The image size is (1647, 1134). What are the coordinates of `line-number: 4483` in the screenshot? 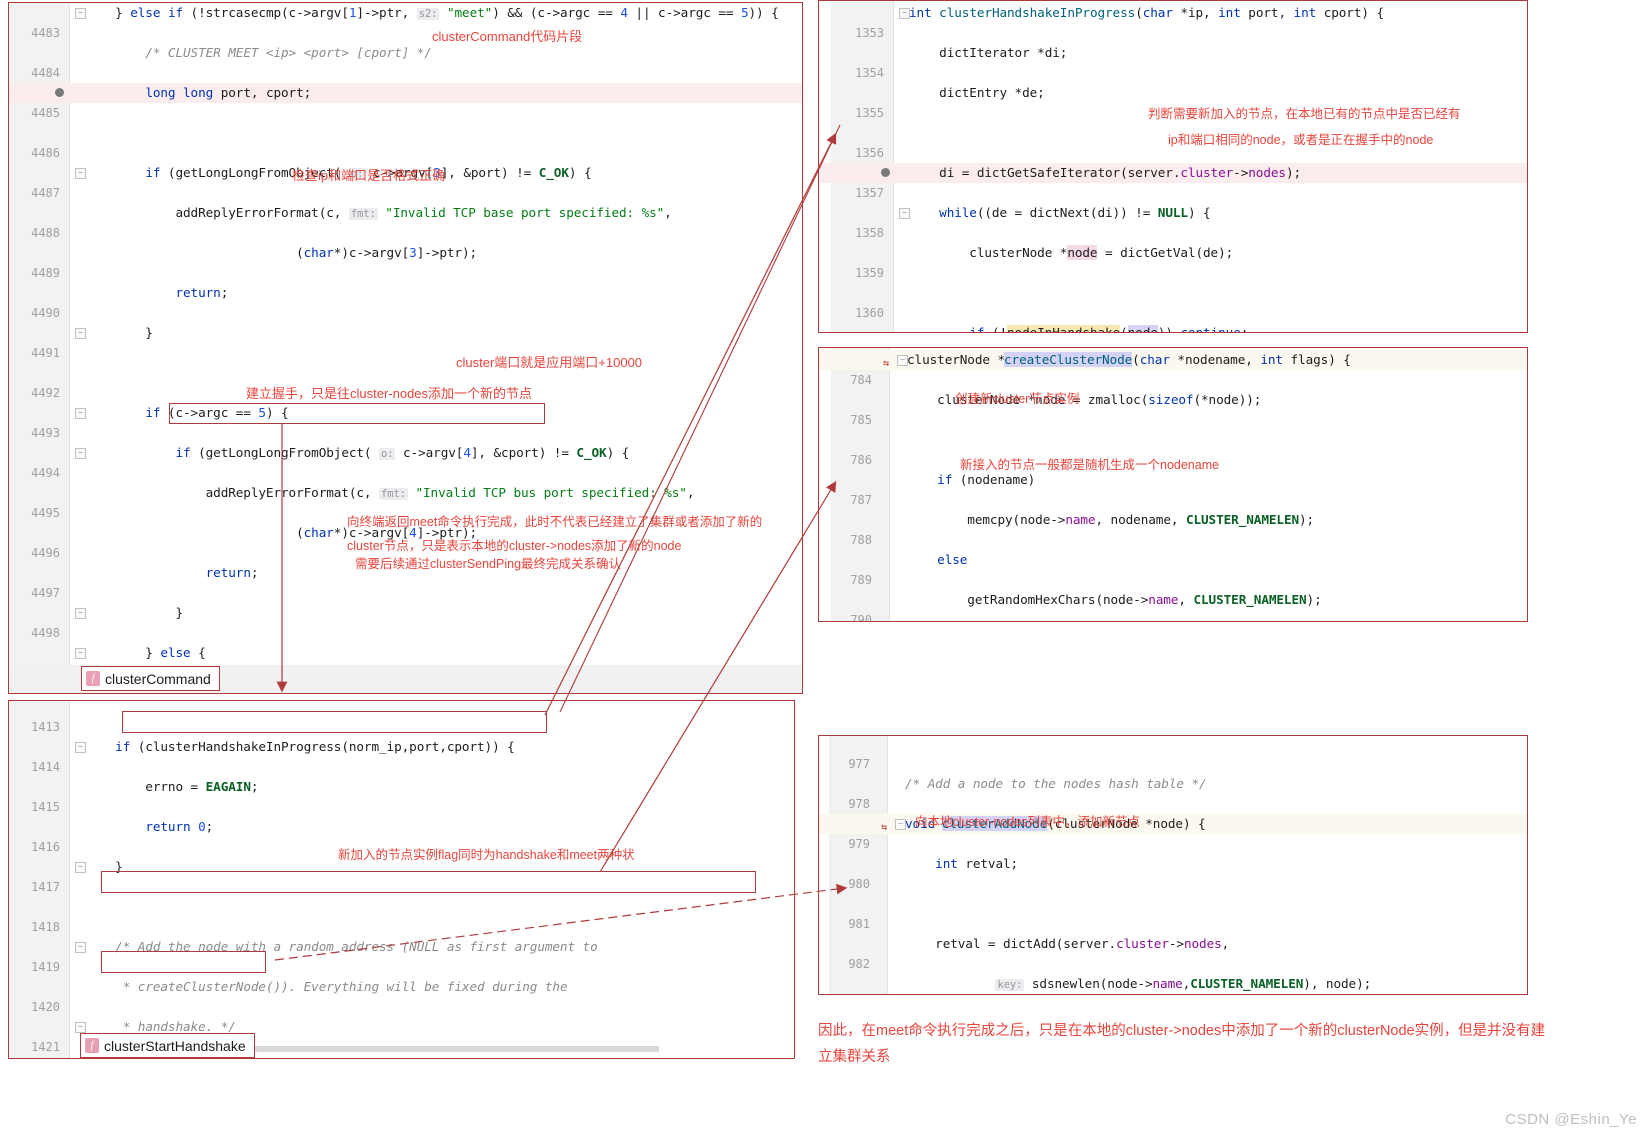 It's located at (45, 33).